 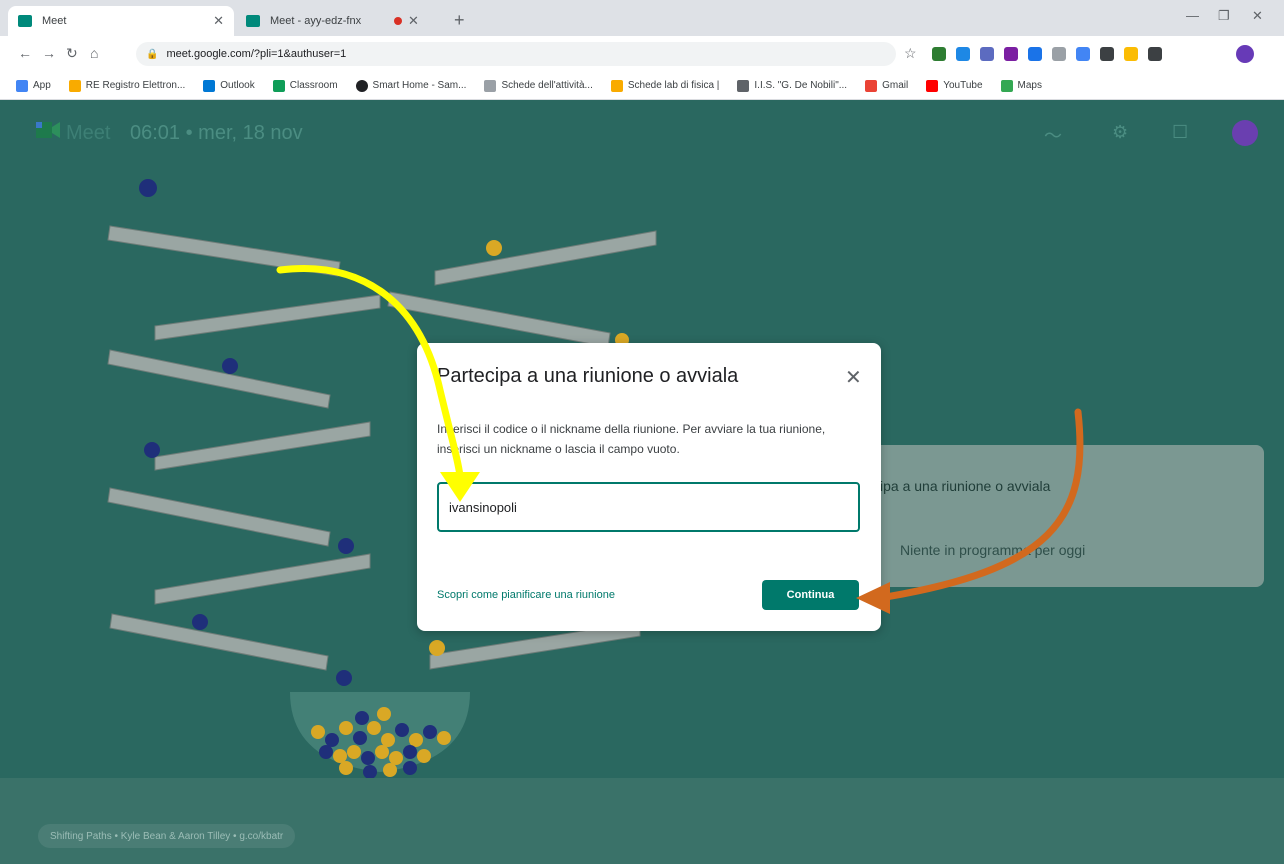 I want to click on minimize-icon: —, so click(x=1192, y=15).